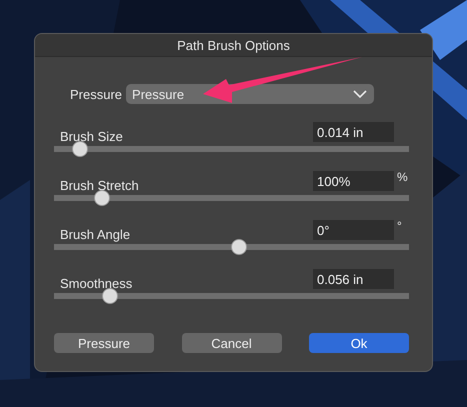 The height and width of the screenshot is (407, 467). What do you see at coordinates (353, 132) in the screenshot?
I see `value-field: 0.014 in` at bounding box center [353, 132].